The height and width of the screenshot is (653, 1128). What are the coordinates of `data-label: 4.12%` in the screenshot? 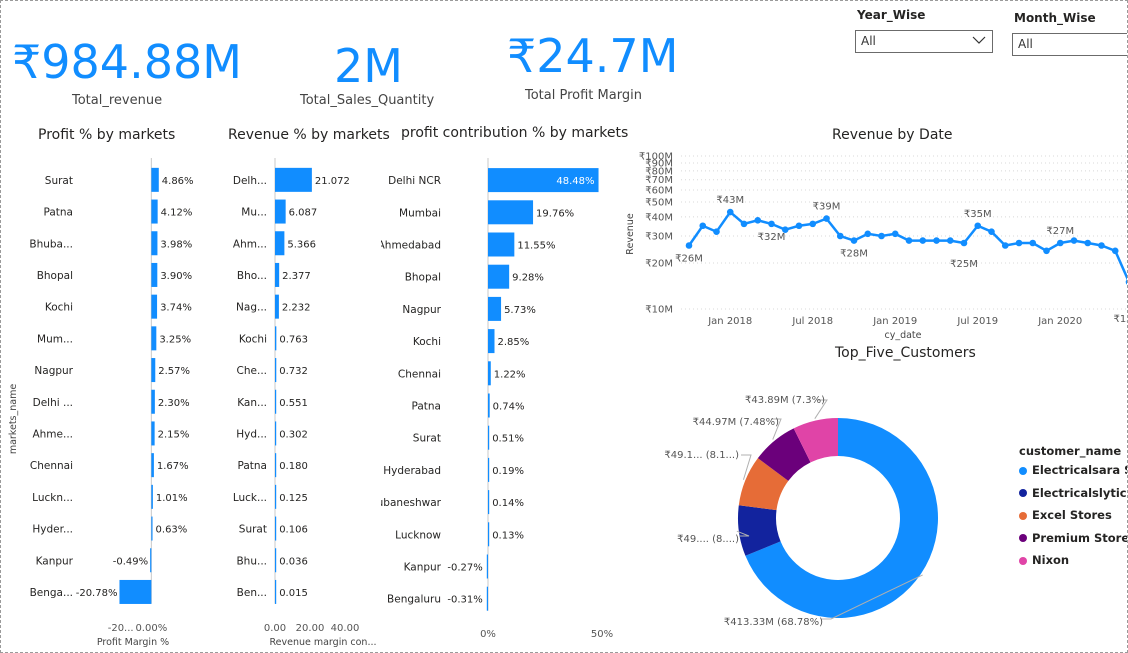 It's located at (177, 213).